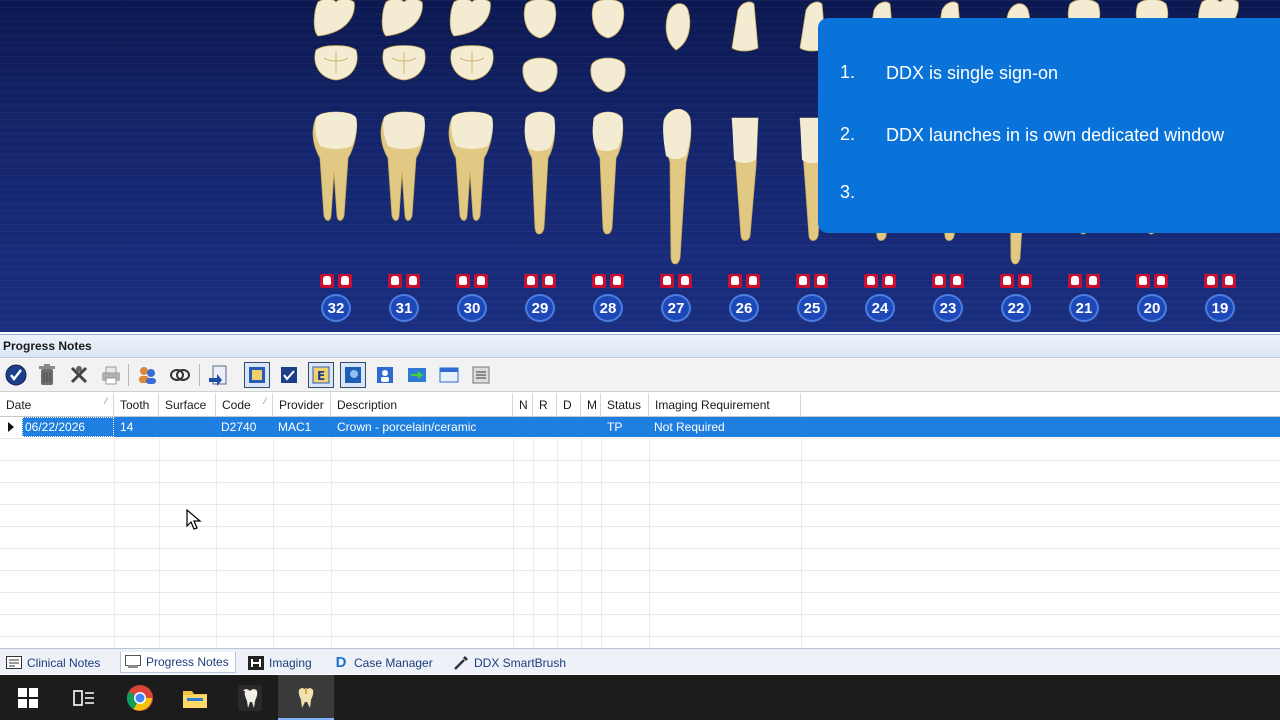 Image resolution: width=1280 pixels, height=720 pixels. What do you see at coordinates (194, 519) in the screenshot?
I see `mouse-cursor-icon` at bounding box center [194, 519].